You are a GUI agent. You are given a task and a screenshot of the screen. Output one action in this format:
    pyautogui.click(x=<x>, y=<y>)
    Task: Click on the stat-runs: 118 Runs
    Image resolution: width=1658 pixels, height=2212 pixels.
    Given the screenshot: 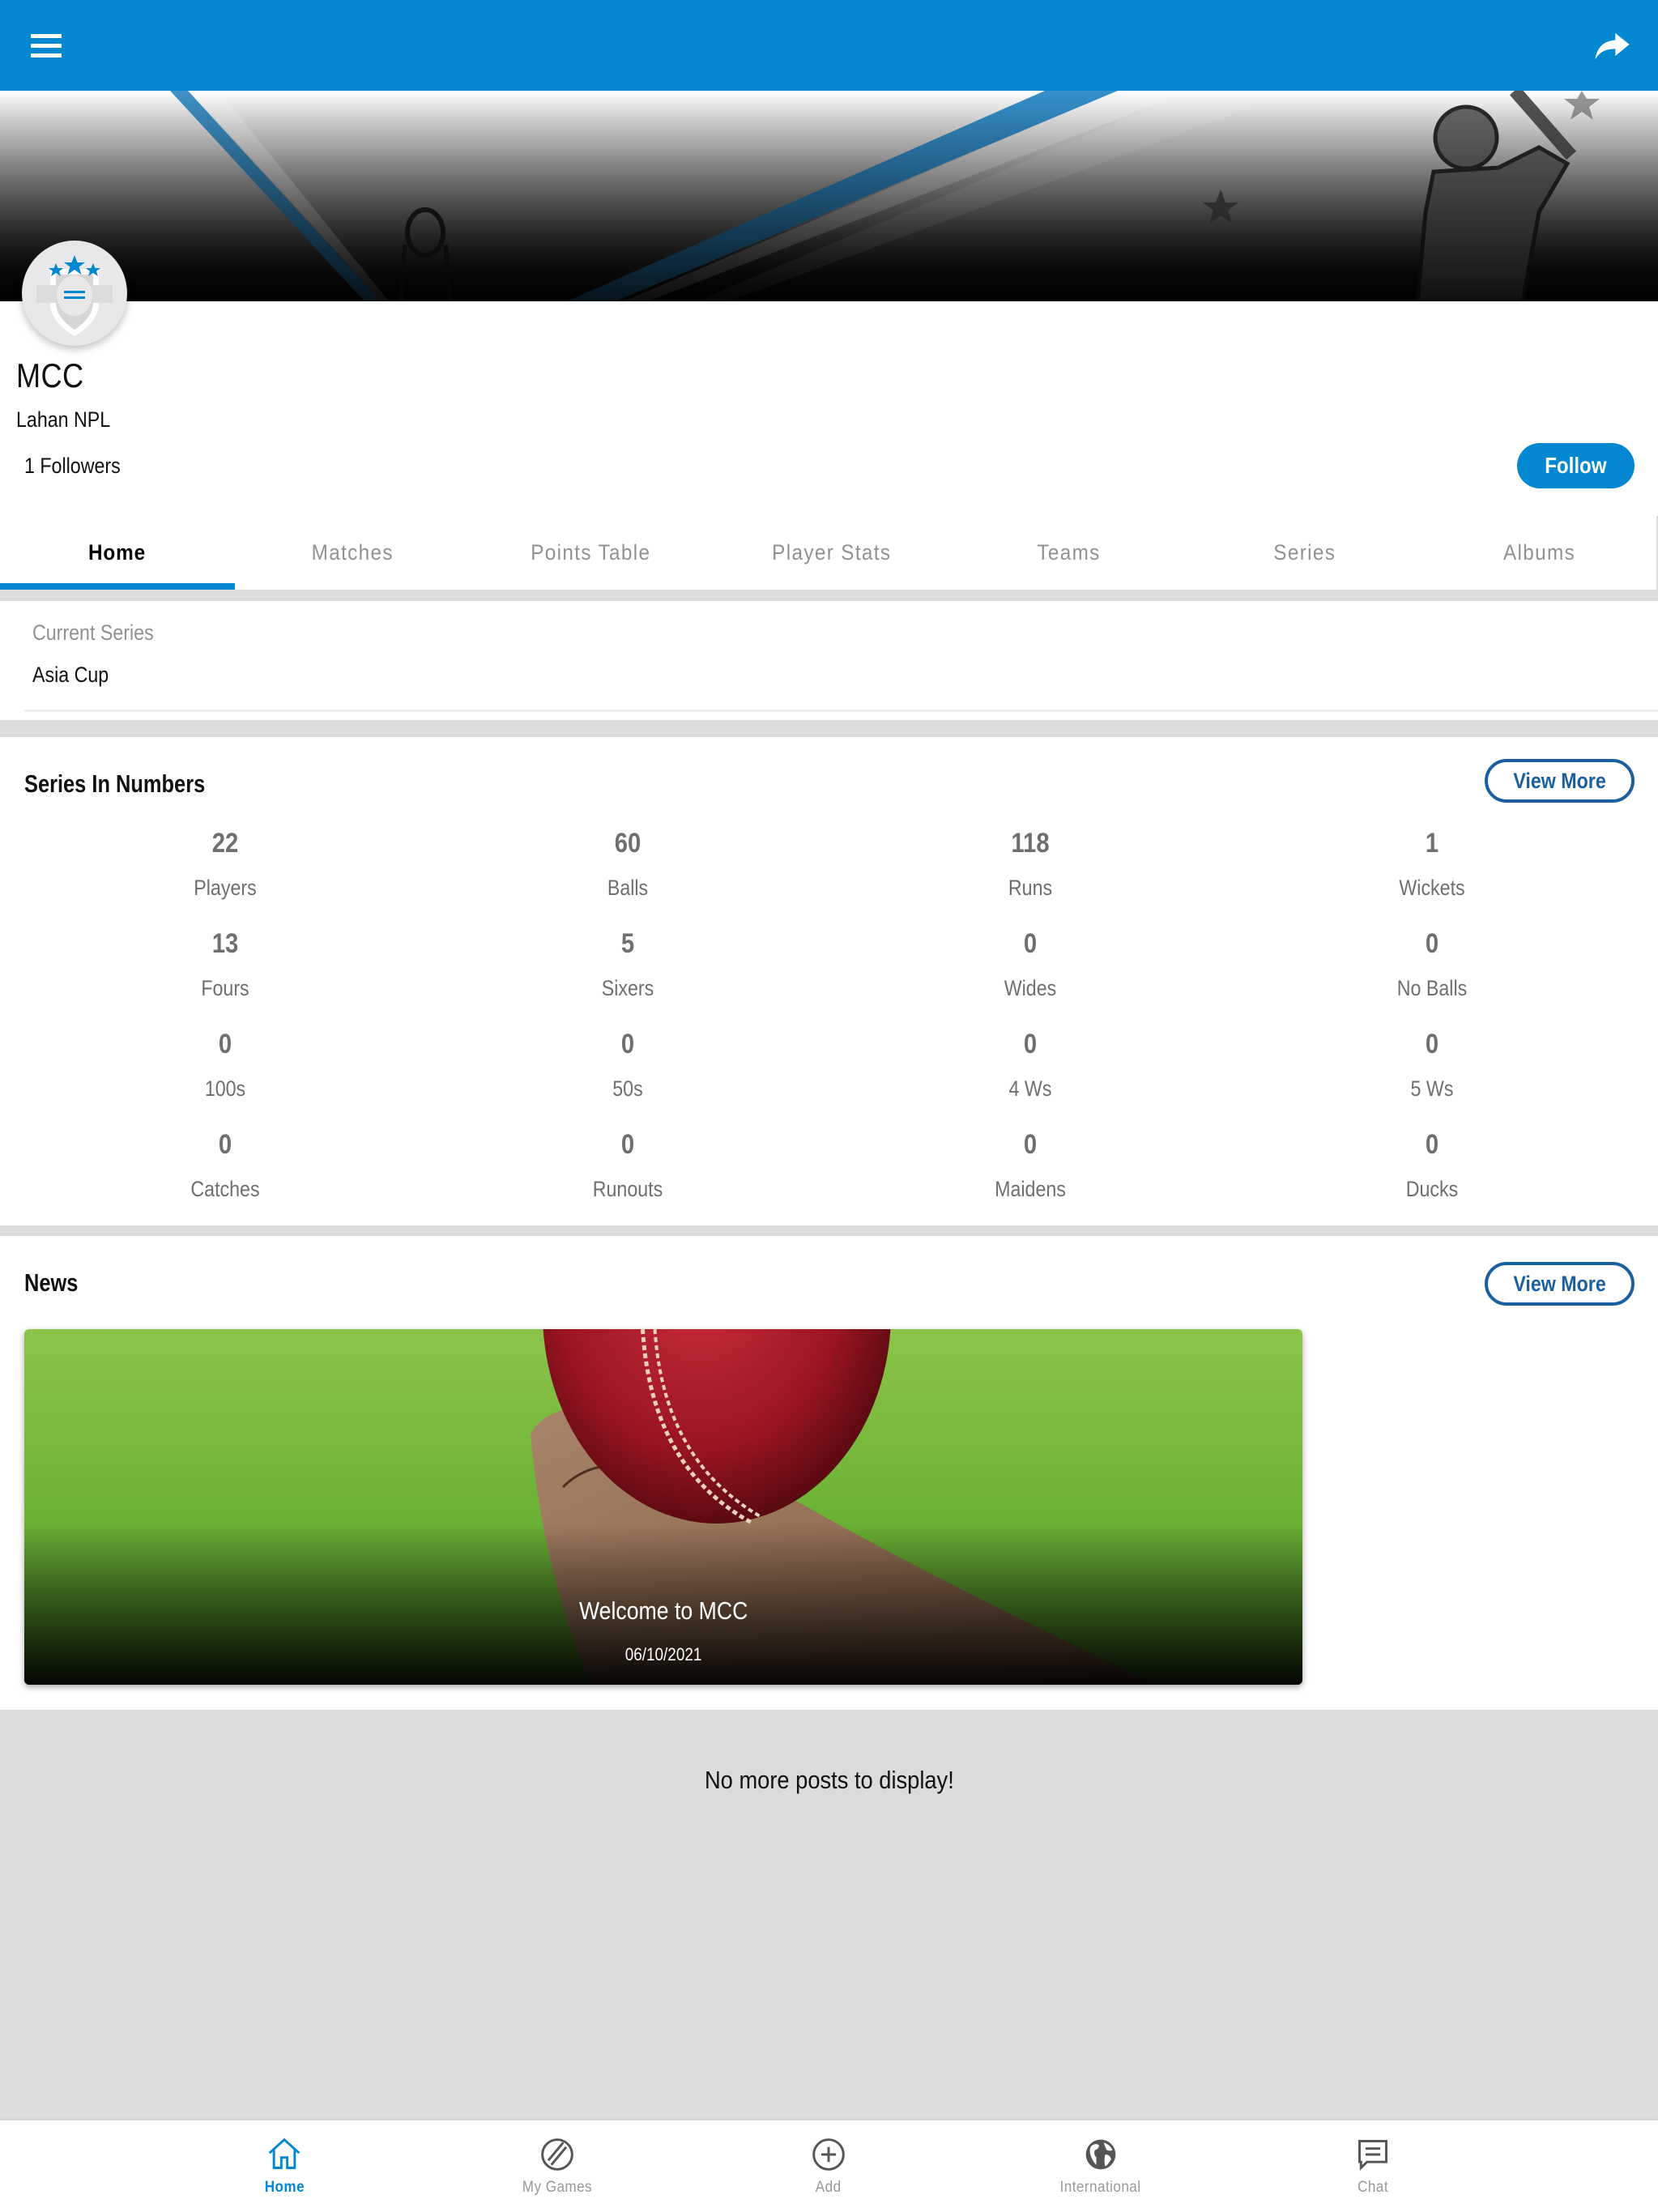 What is the action you would take?
    pyautogui.click(x=1031, y=865)
    